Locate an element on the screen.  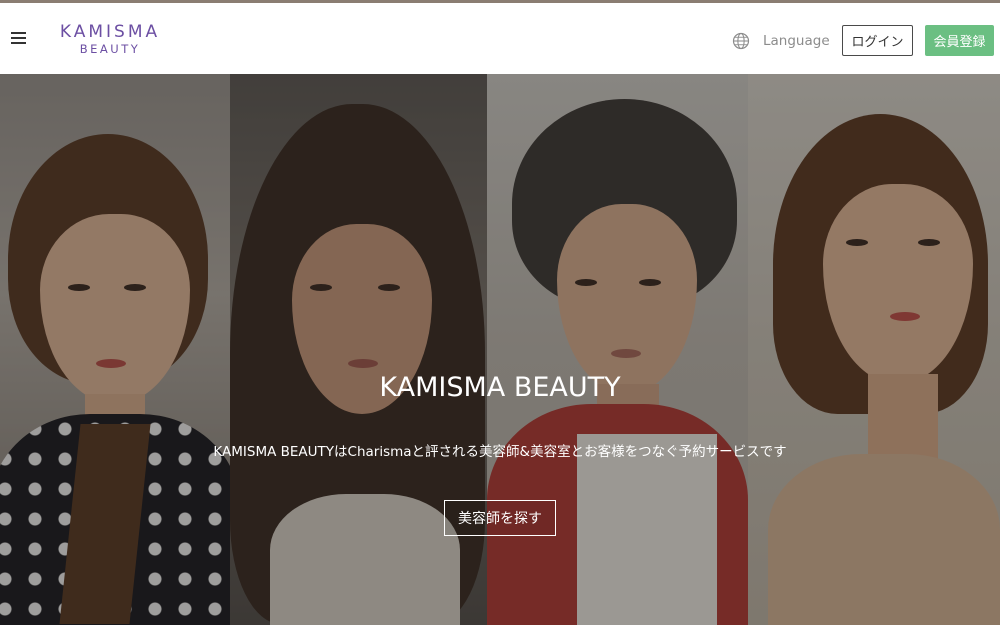
site-header: KAMISMA BEAUTY Language ログイン 会員登録 is located at coordinates (500, 38).